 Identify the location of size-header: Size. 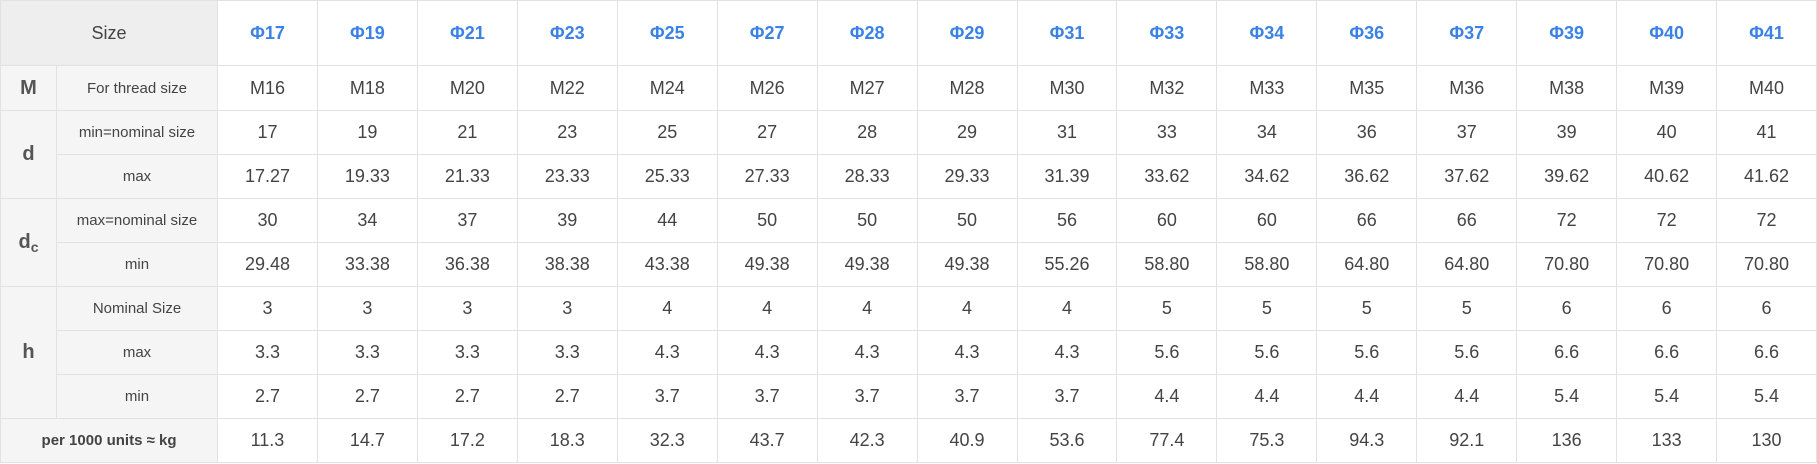
(109, 33).